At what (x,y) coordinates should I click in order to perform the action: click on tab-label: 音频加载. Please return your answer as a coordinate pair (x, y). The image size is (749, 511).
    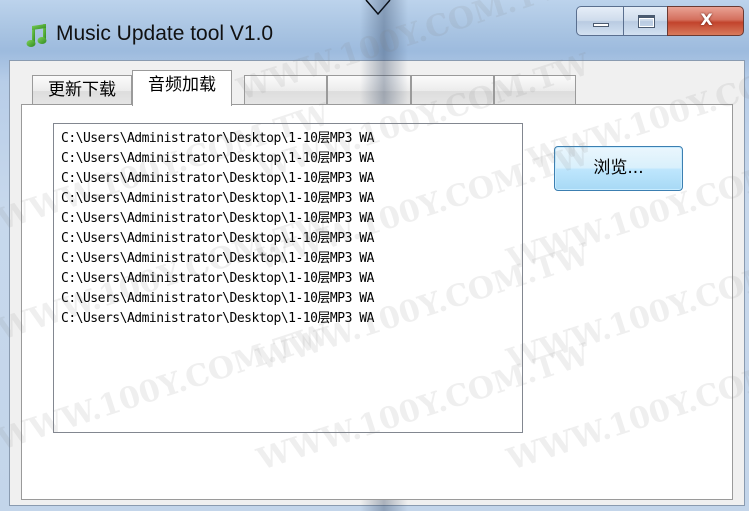
    Looking at the image, I should click on (182, 85).